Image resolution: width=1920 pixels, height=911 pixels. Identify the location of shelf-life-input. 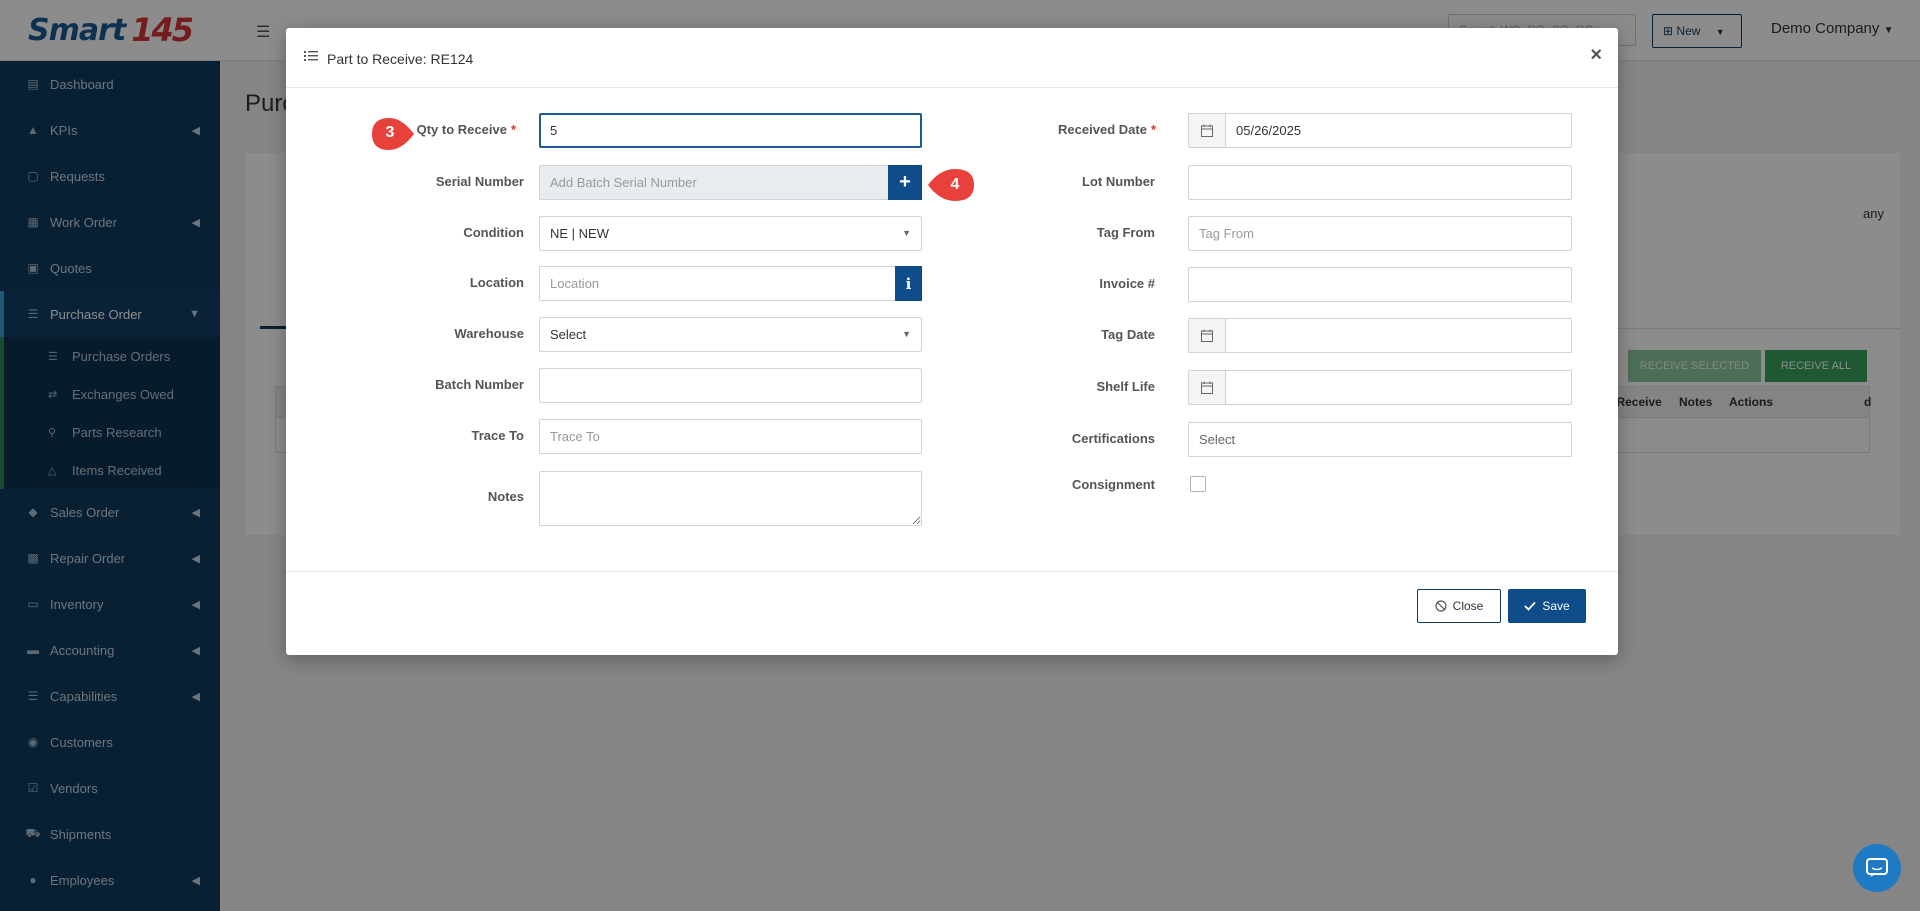
(1398, 387).